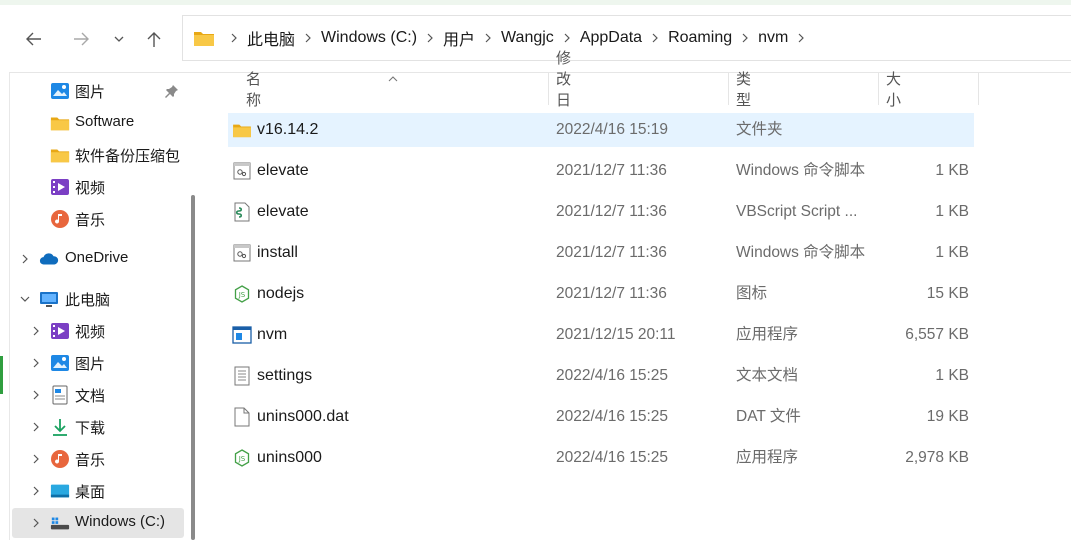 The height and width of the screenshot is (540, 1071). What do you see at coordinates (801, 170) in the screenshot?
I see `file-type: Windows 命令脚本` at bounding box center [801, 170].